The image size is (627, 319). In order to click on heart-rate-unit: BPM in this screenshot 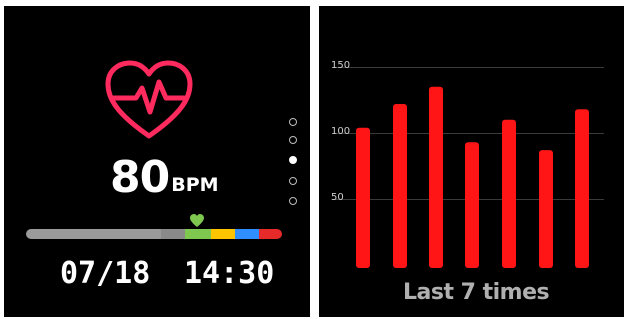, I will do `click(195, 185)`.